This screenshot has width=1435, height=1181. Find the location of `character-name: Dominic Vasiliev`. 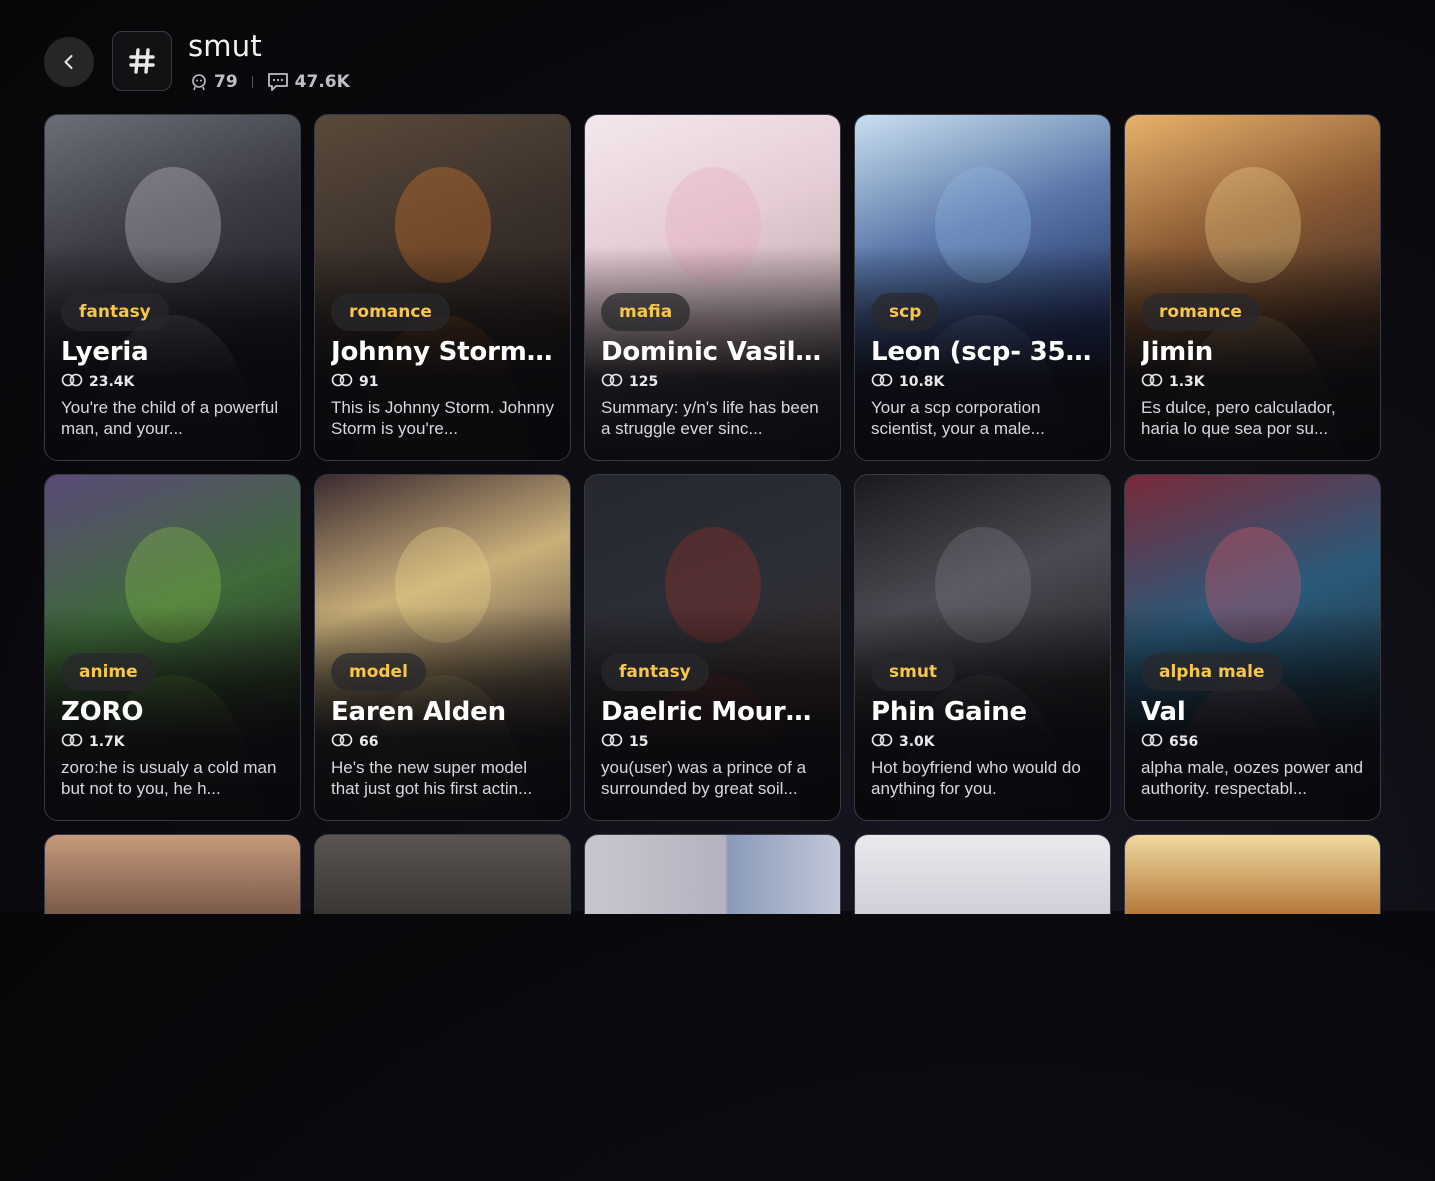

character-name: Dominic Vasiliev is located at coordinates (713, 352).